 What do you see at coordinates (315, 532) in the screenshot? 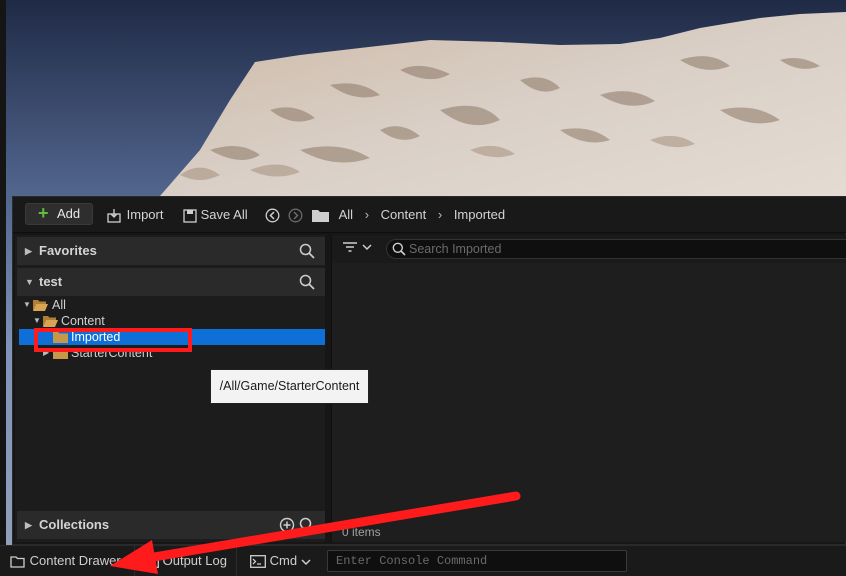
I see `annotation-arrow` at bounding box center [315, 532].